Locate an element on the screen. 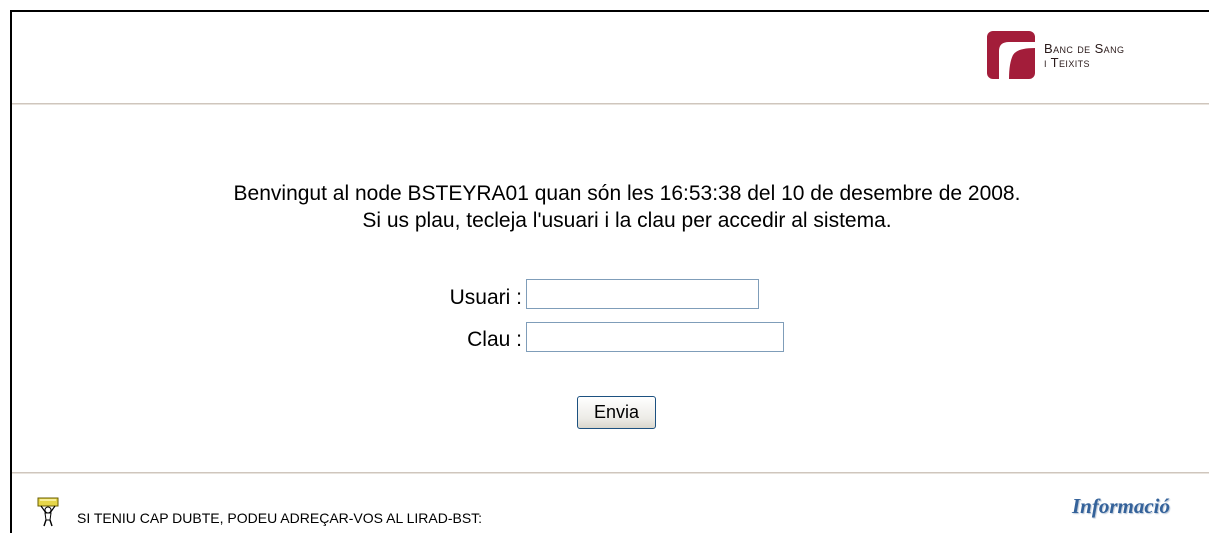 The image size is (1209, 533). header-divider is located at coordinates (610, 104).